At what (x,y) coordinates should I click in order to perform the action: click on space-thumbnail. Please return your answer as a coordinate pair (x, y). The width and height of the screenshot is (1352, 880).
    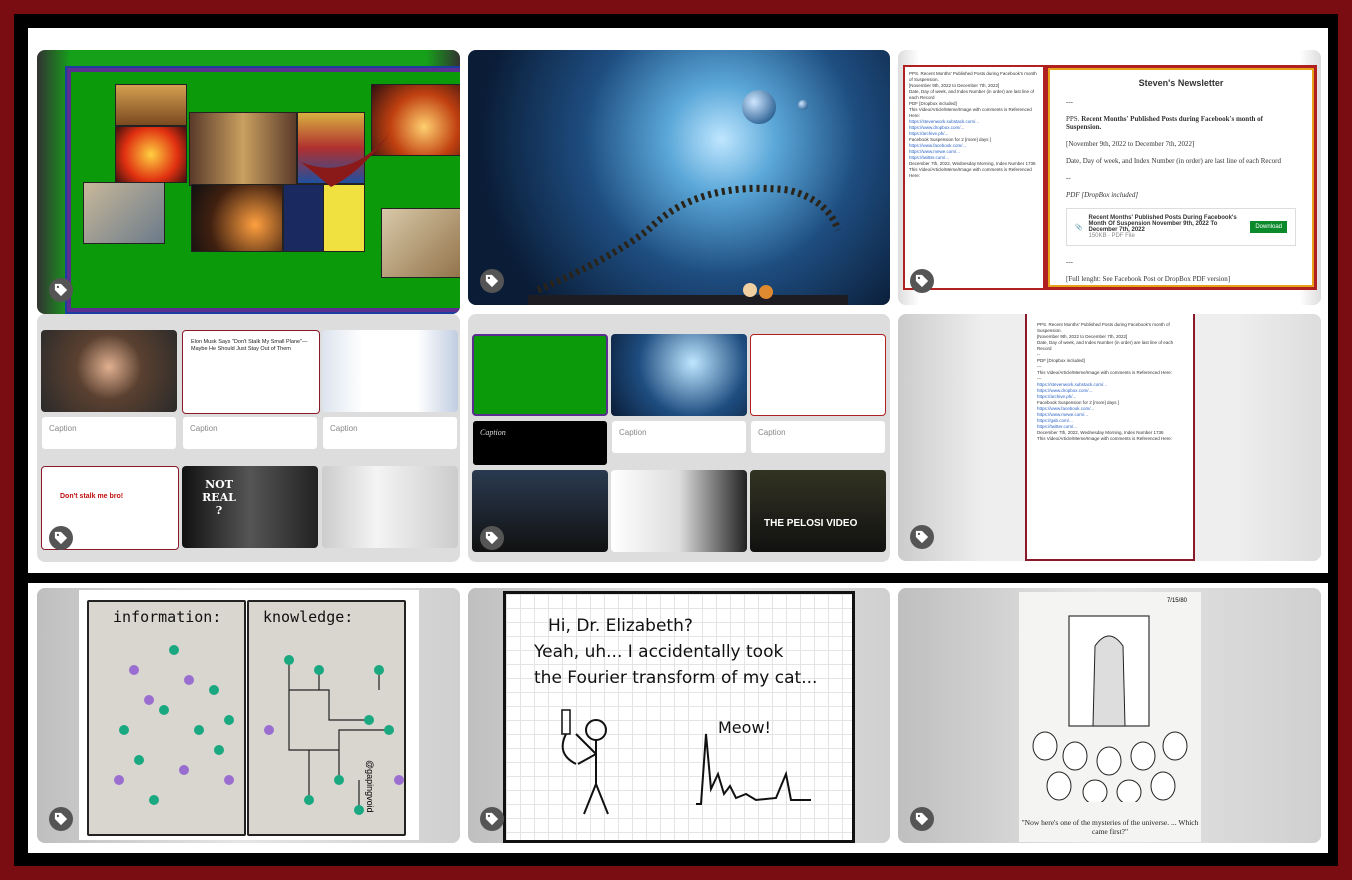
    Looking at the image, I should click on (679, 375).